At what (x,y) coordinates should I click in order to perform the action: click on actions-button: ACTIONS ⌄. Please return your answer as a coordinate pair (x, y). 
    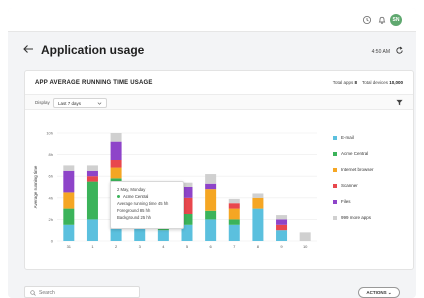
    Looking at the image, I should click on (379, 292).